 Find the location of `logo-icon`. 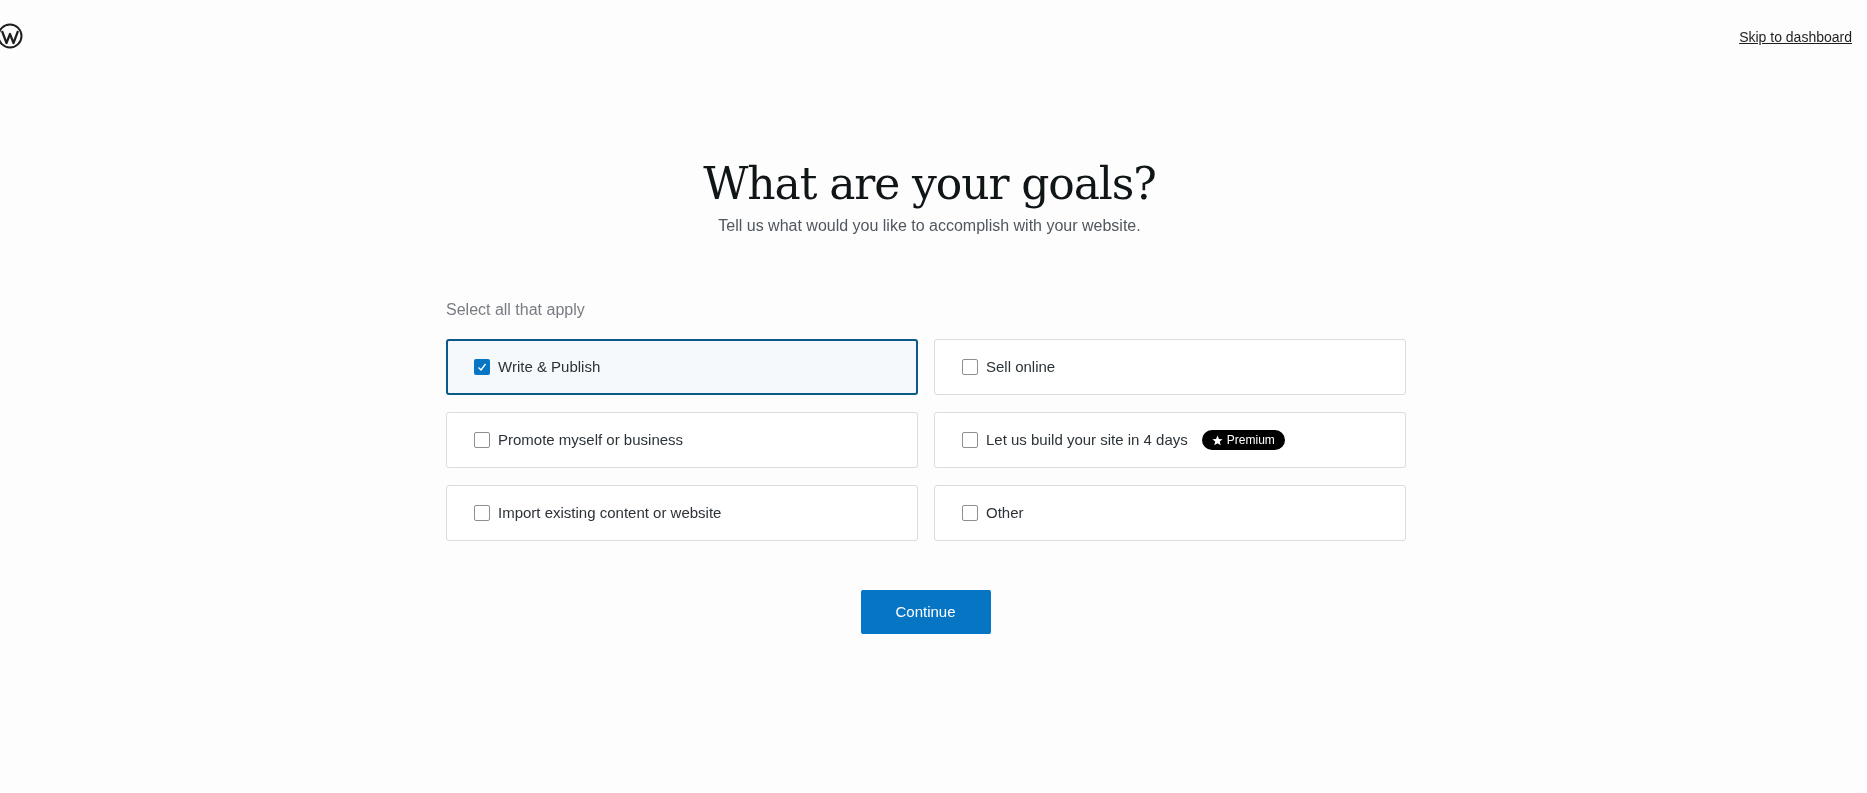

logo-icon is located at coordinates (11, 36).